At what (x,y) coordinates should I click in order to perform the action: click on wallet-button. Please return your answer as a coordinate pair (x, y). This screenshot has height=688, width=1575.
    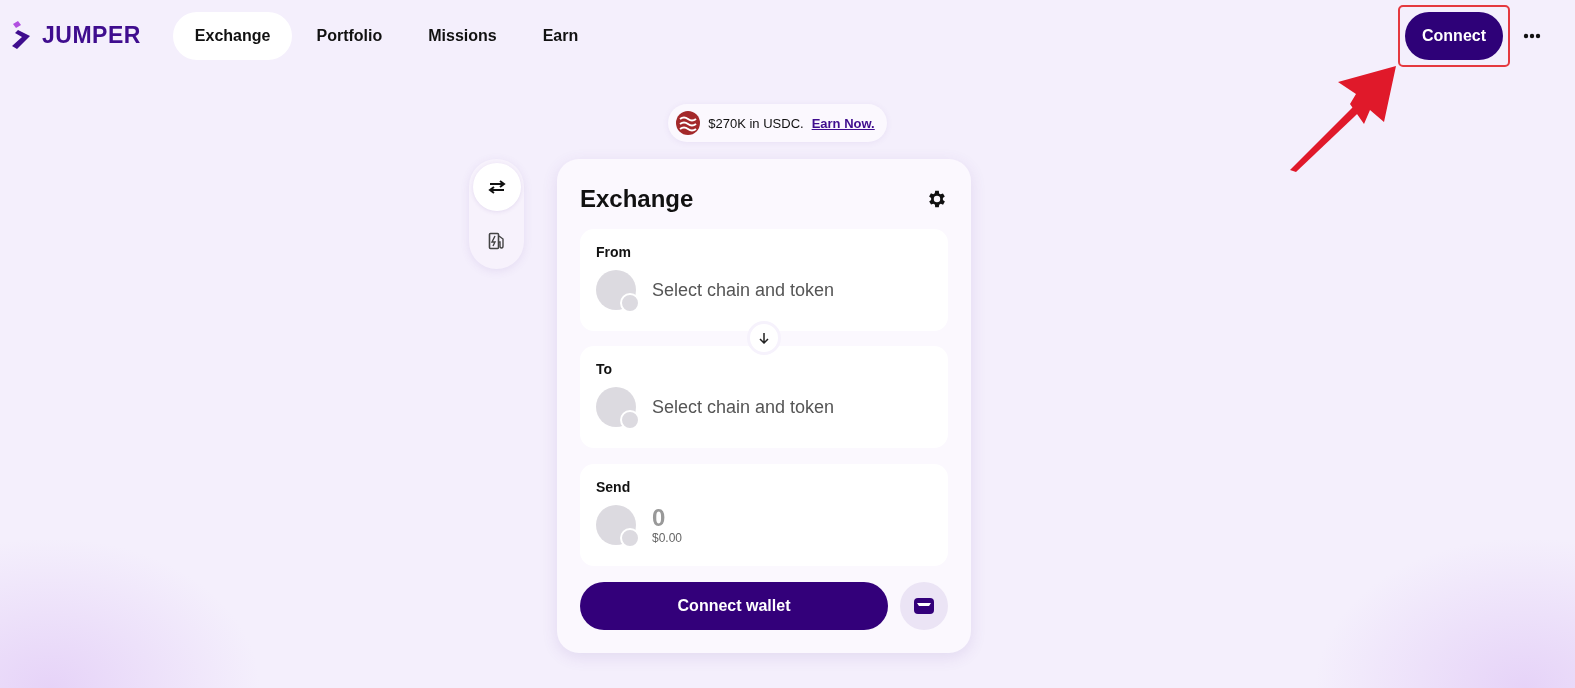
    Looking at the image, I should click on (924, 606).